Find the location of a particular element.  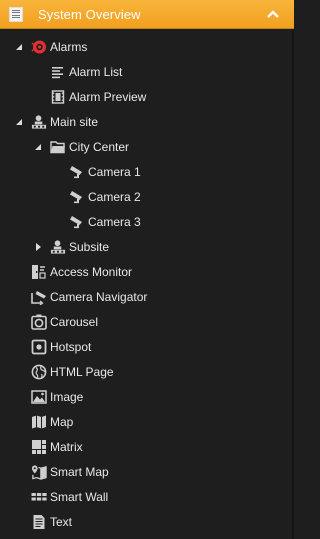

tree-item-label: Text is located at coordinates (61, 521).